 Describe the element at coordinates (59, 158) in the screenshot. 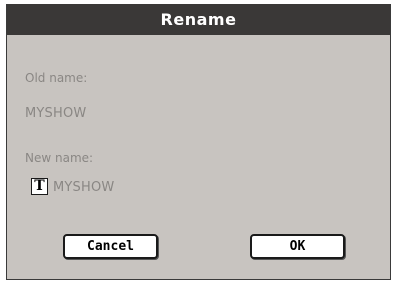

I see `new-name-label: New name:` at that location.